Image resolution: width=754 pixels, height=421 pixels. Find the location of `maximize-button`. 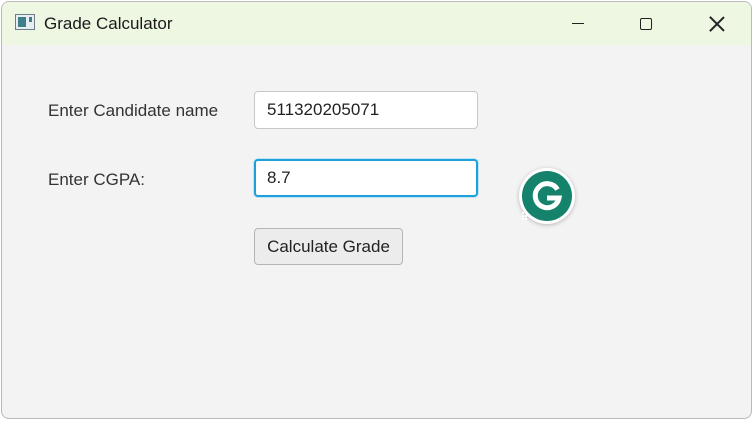

maximize-button is located at coordinates (646, 23).